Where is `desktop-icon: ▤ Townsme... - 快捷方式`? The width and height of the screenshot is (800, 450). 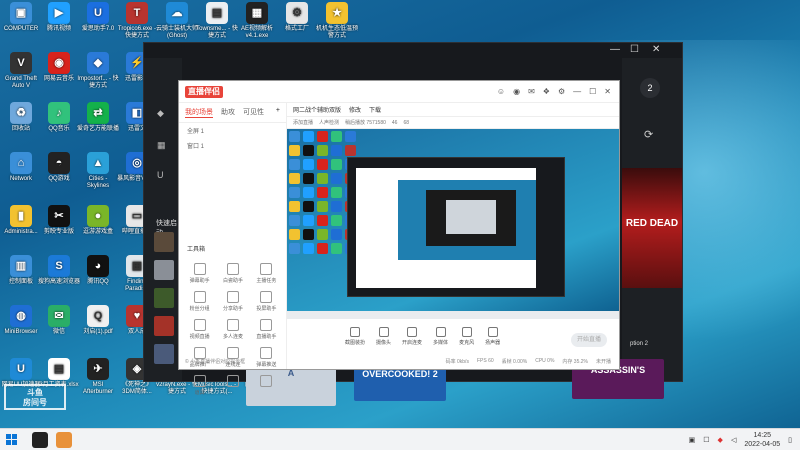 desktop-icon: ▤ Townsme... - 快捷方式 is located at coordinates (217, 21).